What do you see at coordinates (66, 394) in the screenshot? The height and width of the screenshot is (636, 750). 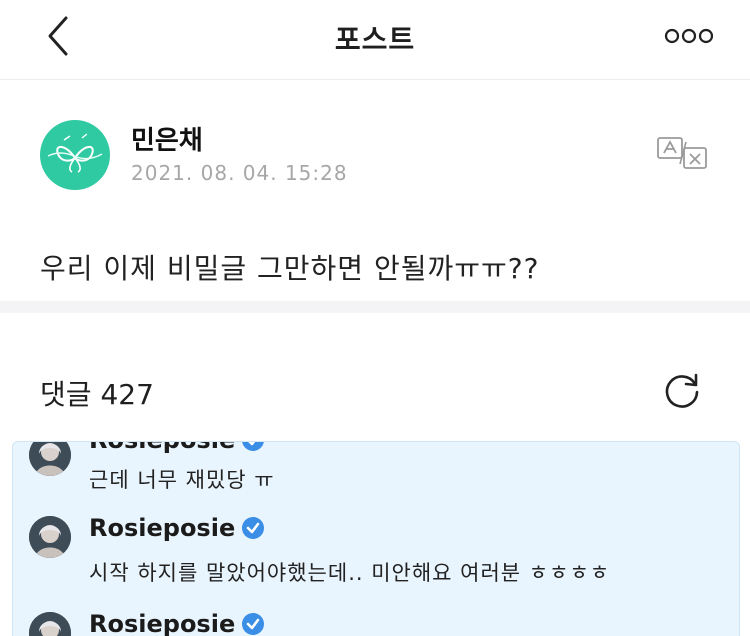 I see `comments-label: 댓글` at bounding box center [66, 394].